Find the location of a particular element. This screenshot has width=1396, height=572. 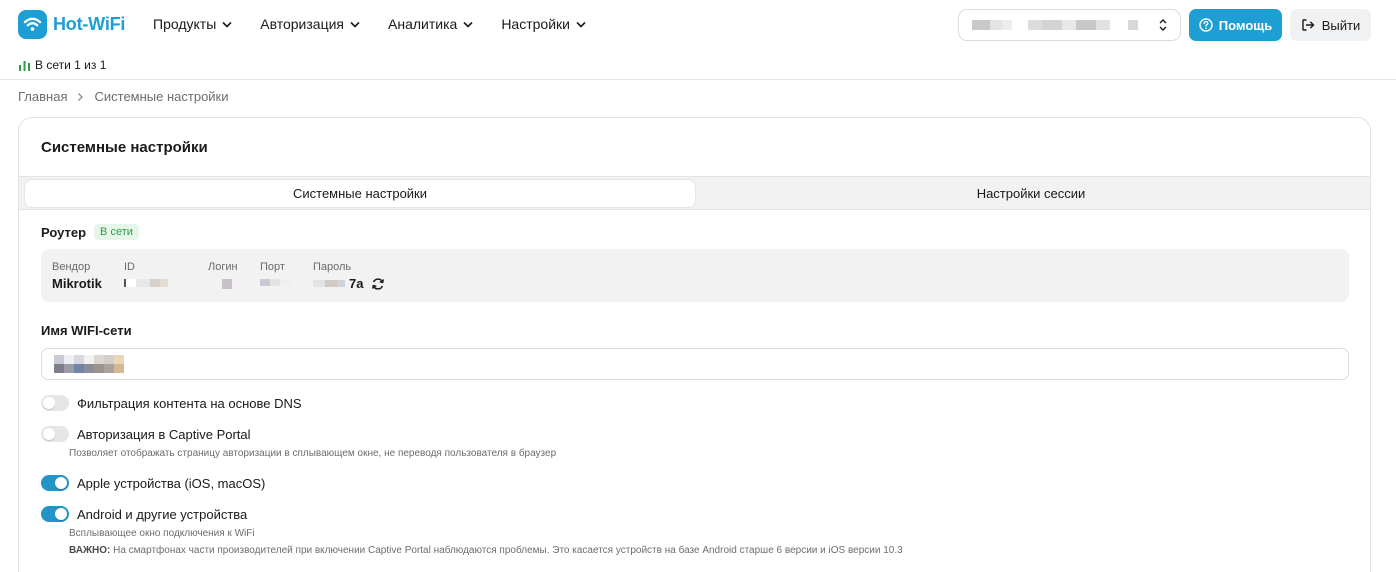

nav-authorization-label: Авторизация is located at coordinates (302, 24).